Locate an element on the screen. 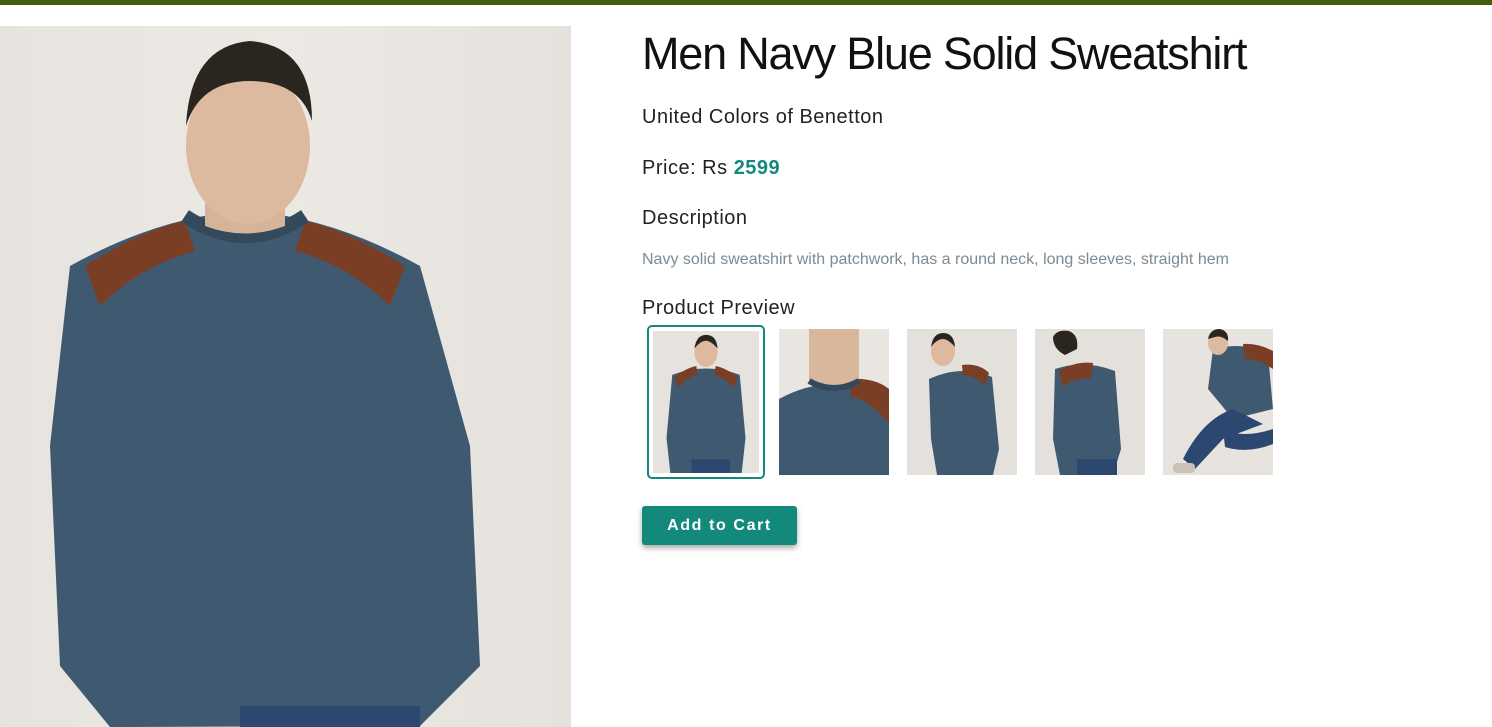 The image size is (1492, 727). price-value: 2599 is located at coordinates (757, 168).